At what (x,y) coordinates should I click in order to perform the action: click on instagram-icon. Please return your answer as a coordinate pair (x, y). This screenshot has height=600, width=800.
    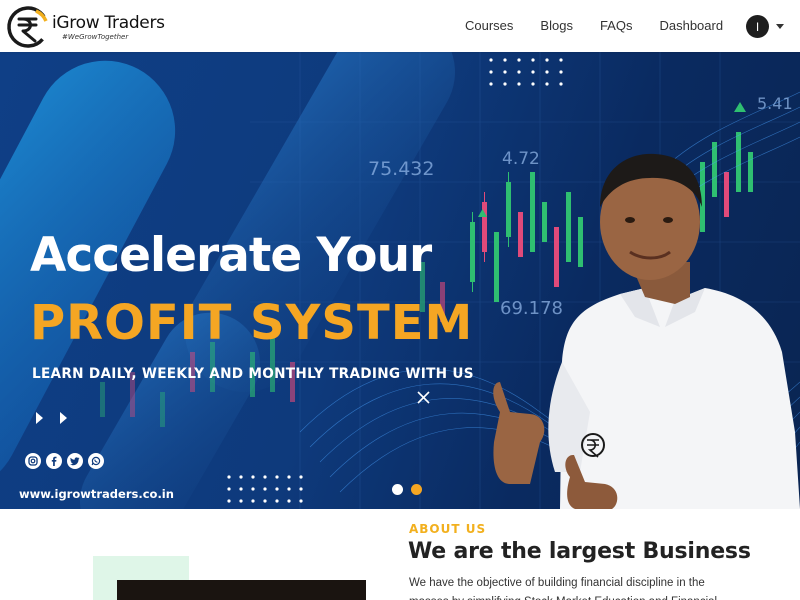
    Looking at the image, I should click on (33, 461).